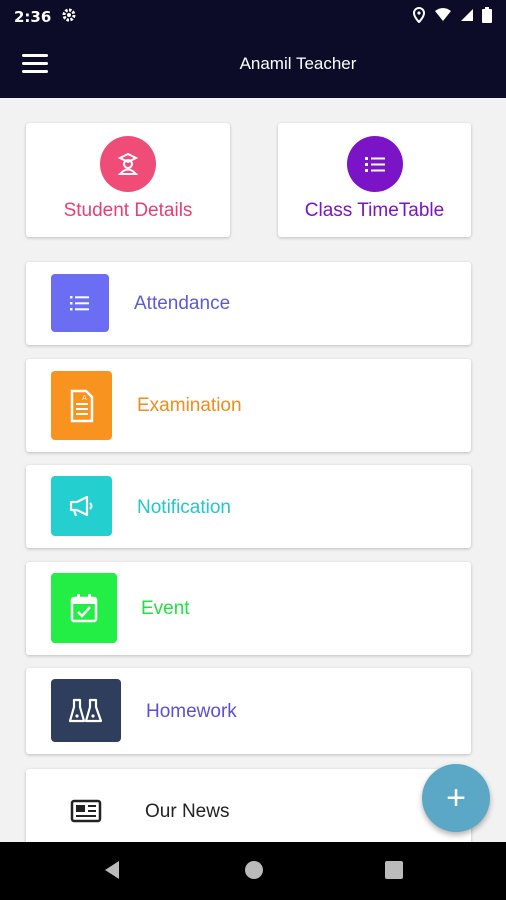  Describe the element at coordinates (81, 506) in the screenshot. I see `megaphone-icon` at that location.